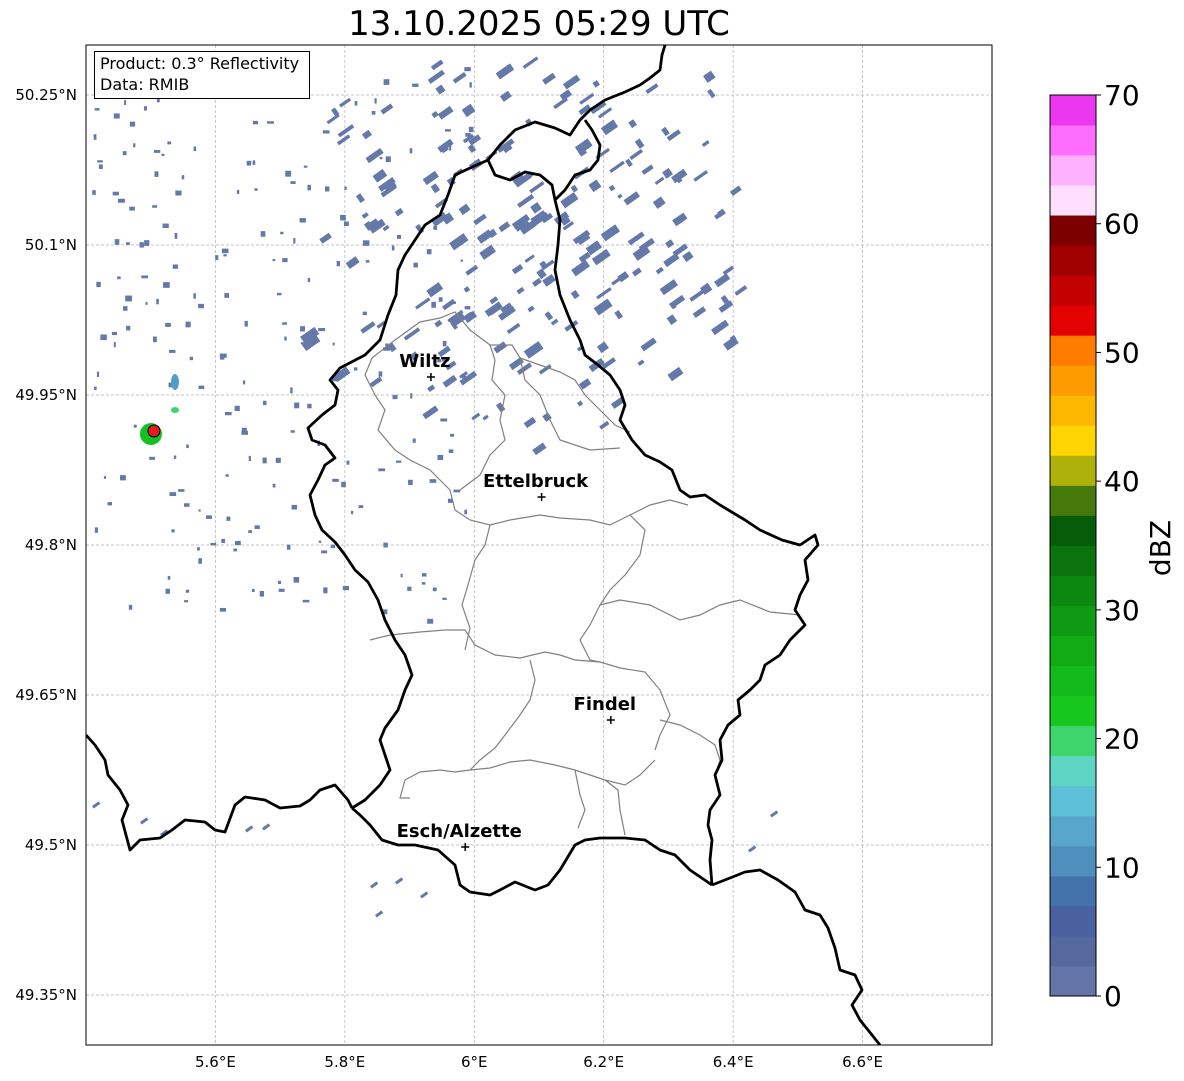 Image resolution: width=1184 pixels, height=1081 pixels. What do you see at coordinates (1122, 739) in the screenshot?
I see `colorbar-tick-label: 20` at bounding box center [1122, 739].